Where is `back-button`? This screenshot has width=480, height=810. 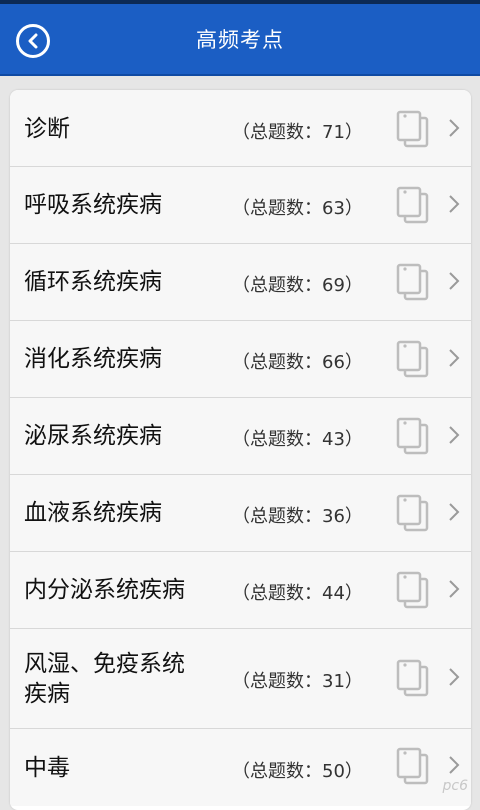 back-button is located at coordinates (33, 41).